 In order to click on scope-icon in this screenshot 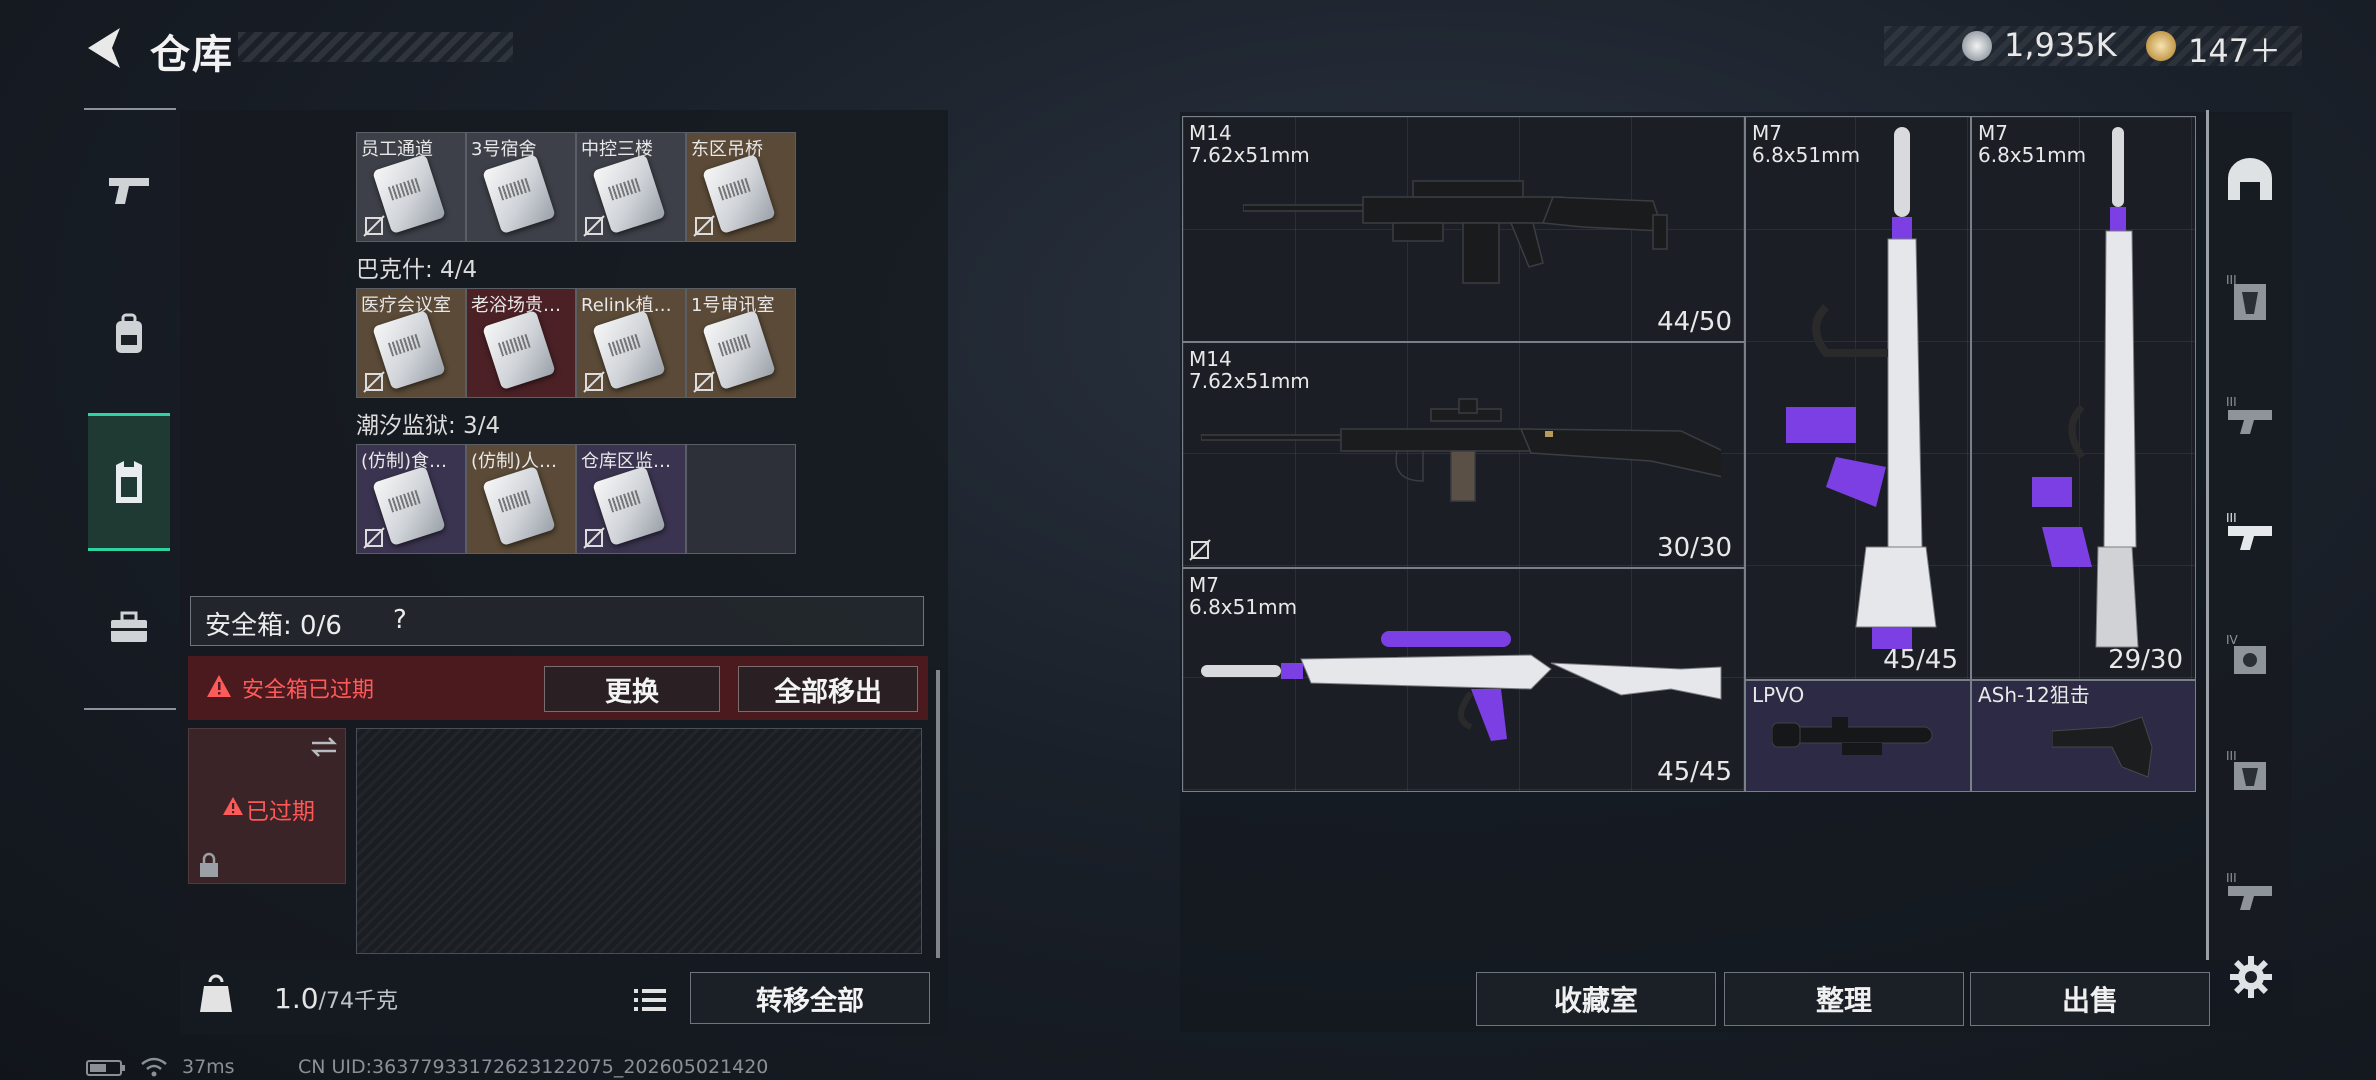, I will do `click(1852, 736)`.